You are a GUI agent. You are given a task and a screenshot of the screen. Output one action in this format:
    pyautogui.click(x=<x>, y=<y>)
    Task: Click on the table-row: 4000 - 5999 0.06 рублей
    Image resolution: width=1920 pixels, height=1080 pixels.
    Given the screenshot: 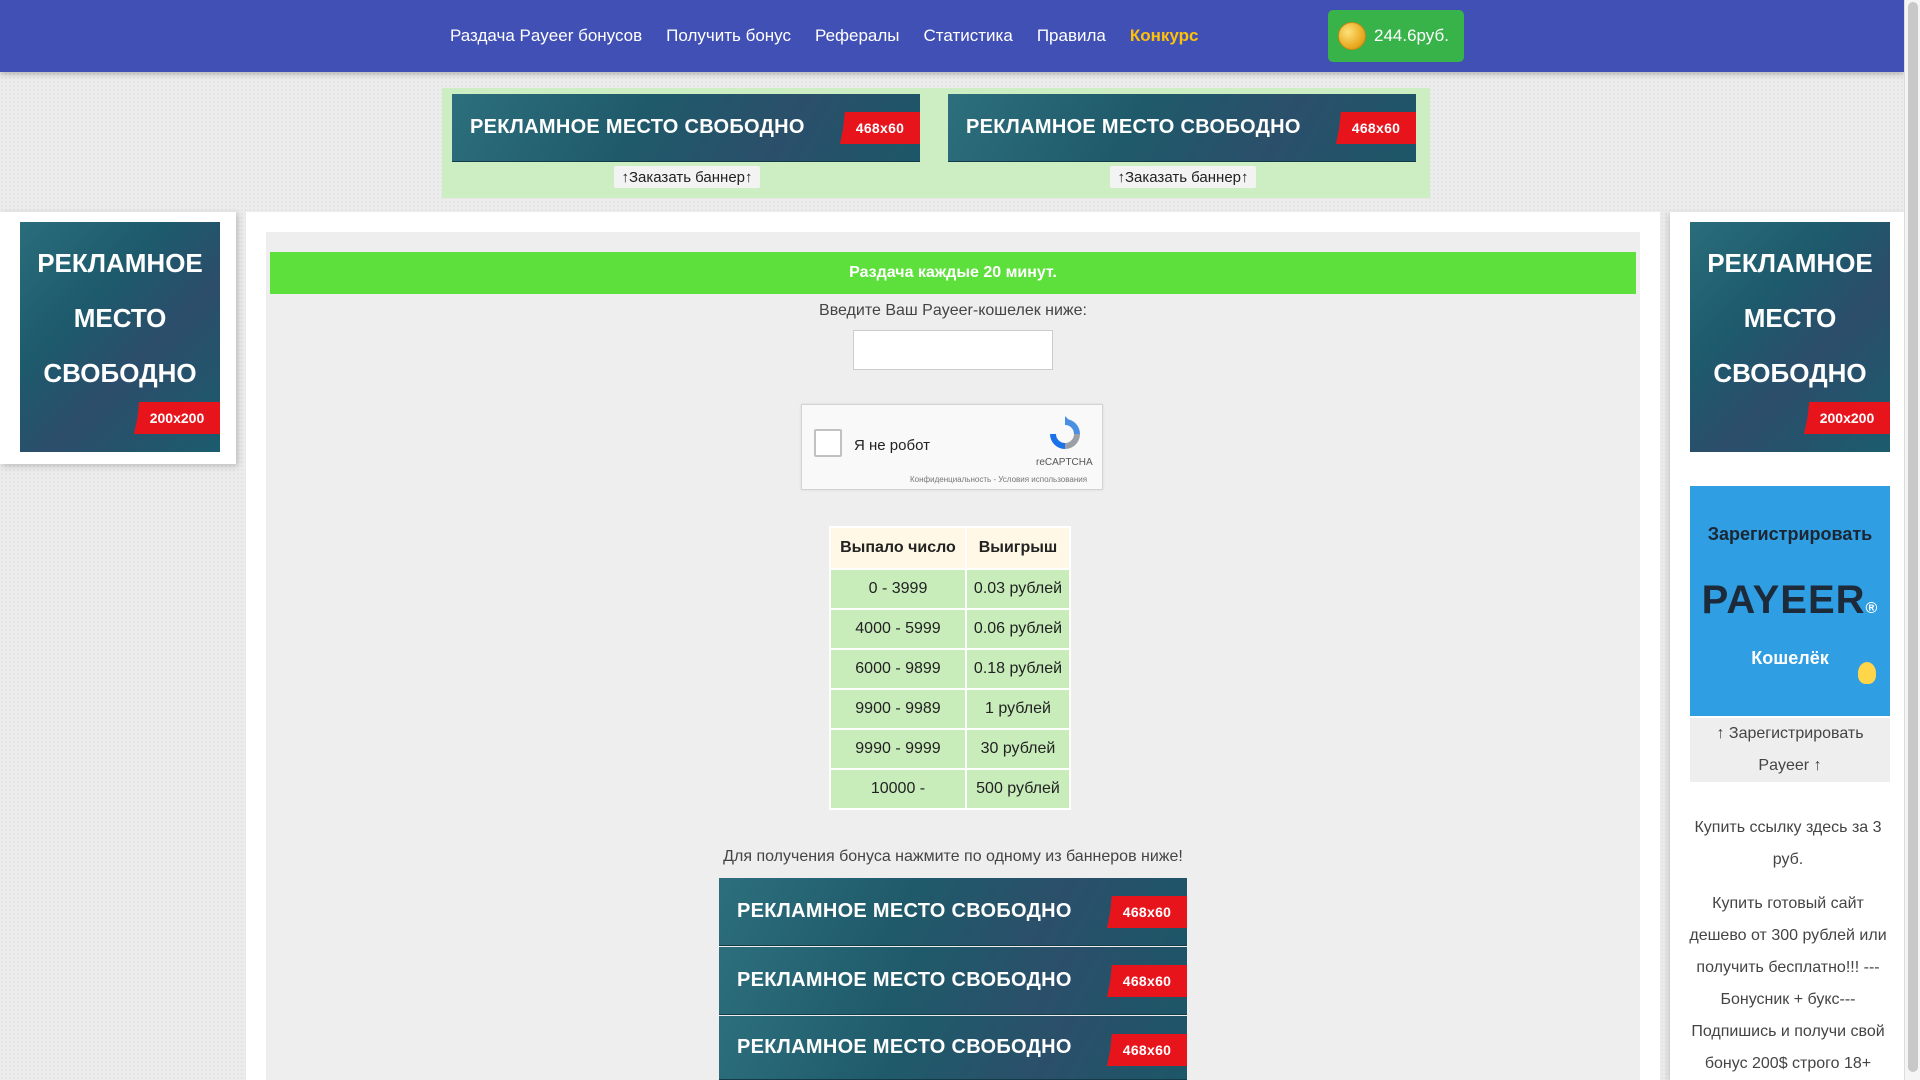 What is the action you would take?
    pyautogui.click(x=950, y=629)
    